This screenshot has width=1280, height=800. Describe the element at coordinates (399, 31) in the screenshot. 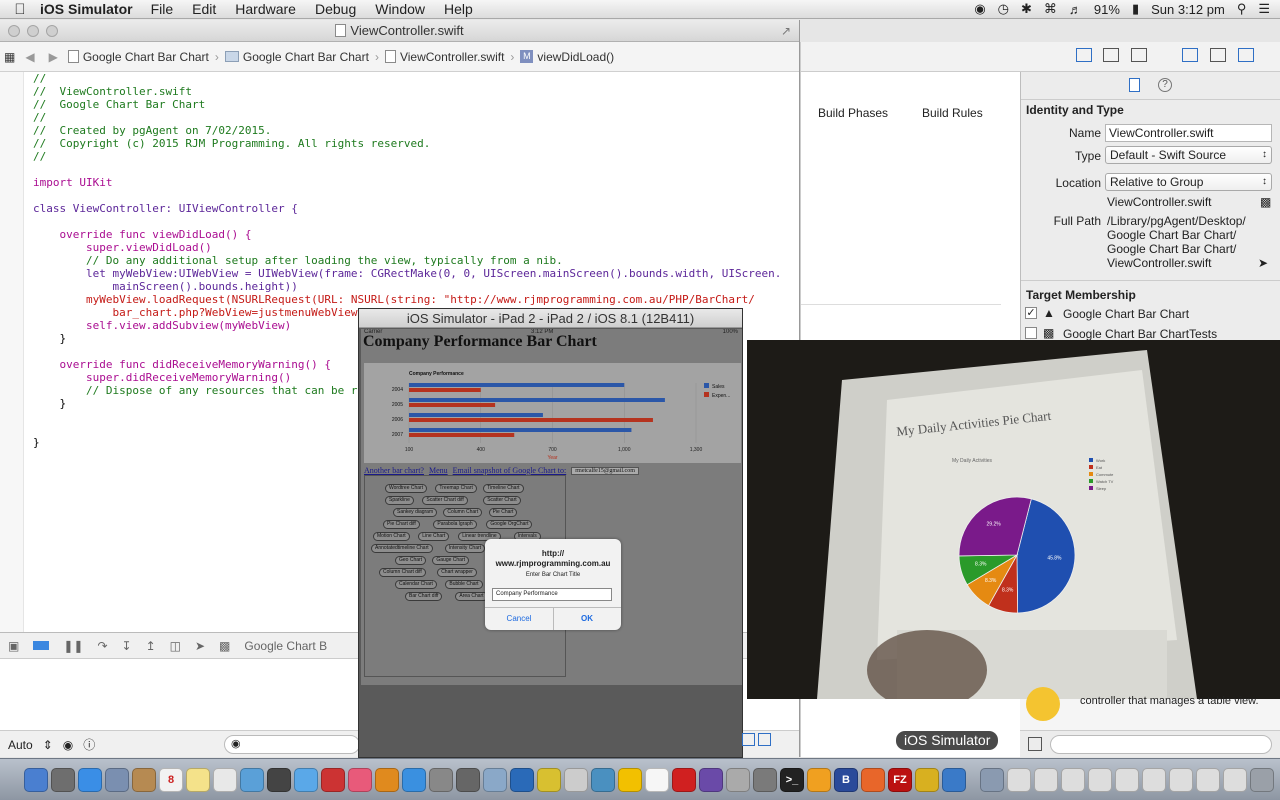

I see `window-titlebar: ViewController.swift ↗` at that location.